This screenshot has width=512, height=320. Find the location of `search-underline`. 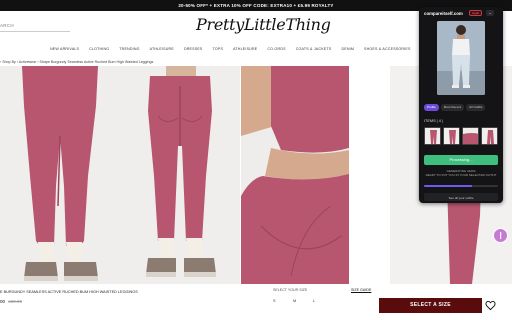

search-underline is located at coordinates (35, 31).